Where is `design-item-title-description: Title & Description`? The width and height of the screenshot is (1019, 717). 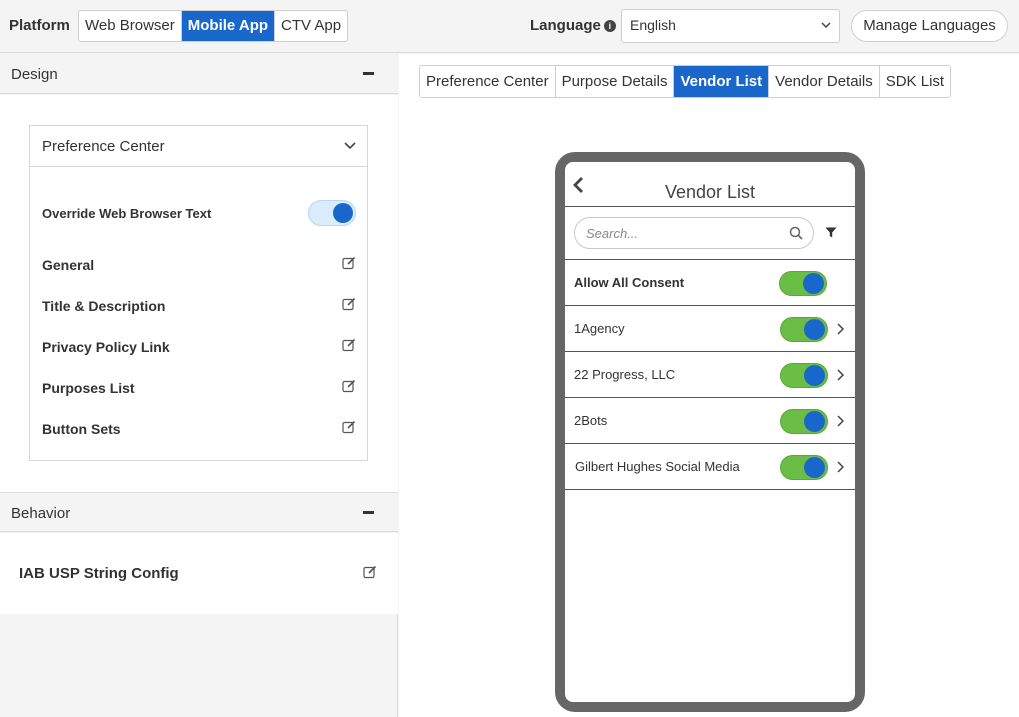 design-item-title-description: Title & Description is located at coordinates (199, 306).